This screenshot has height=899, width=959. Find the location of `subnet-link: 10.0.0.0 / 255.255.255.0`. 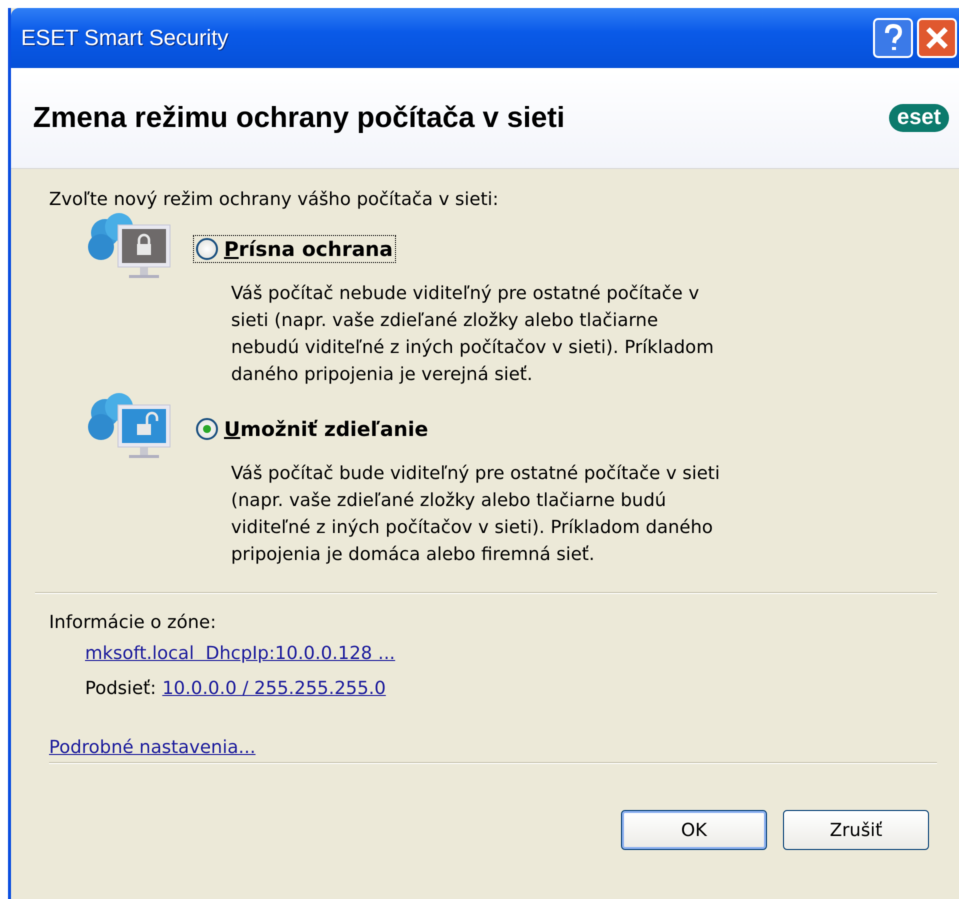

subnet-link: 10.0.0.0 / 255.255.255.0 is located at coordinates (274, 688).